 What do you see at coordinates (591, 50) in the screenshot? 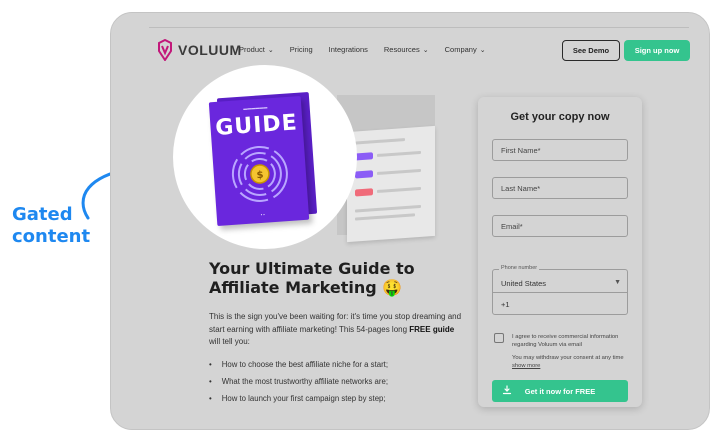
I see `see-demo-button: See Demo` at bounding box center [591, 50].